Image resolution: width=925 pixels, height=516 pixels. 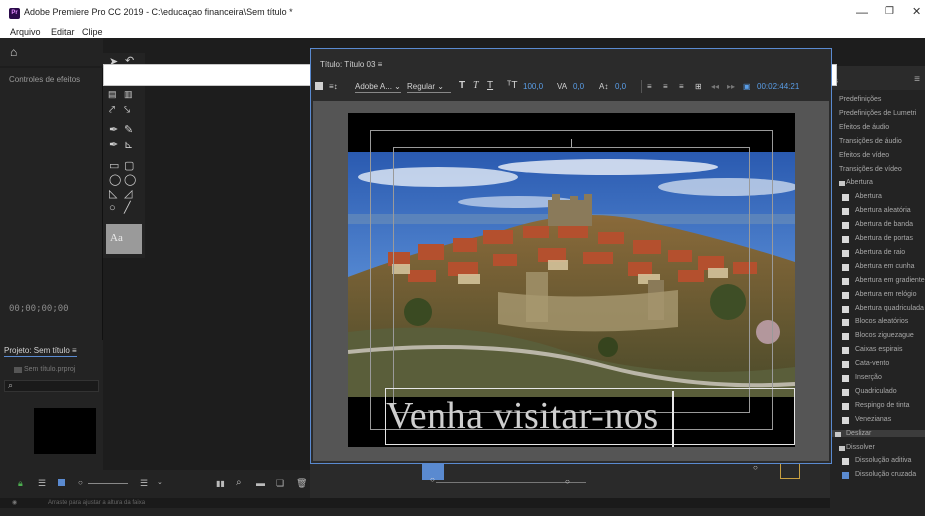 What do you see at coordinates (866, 420) in the screenshot?
I see `effects-list-item: Venezianas` at bounding box center [866, 420].